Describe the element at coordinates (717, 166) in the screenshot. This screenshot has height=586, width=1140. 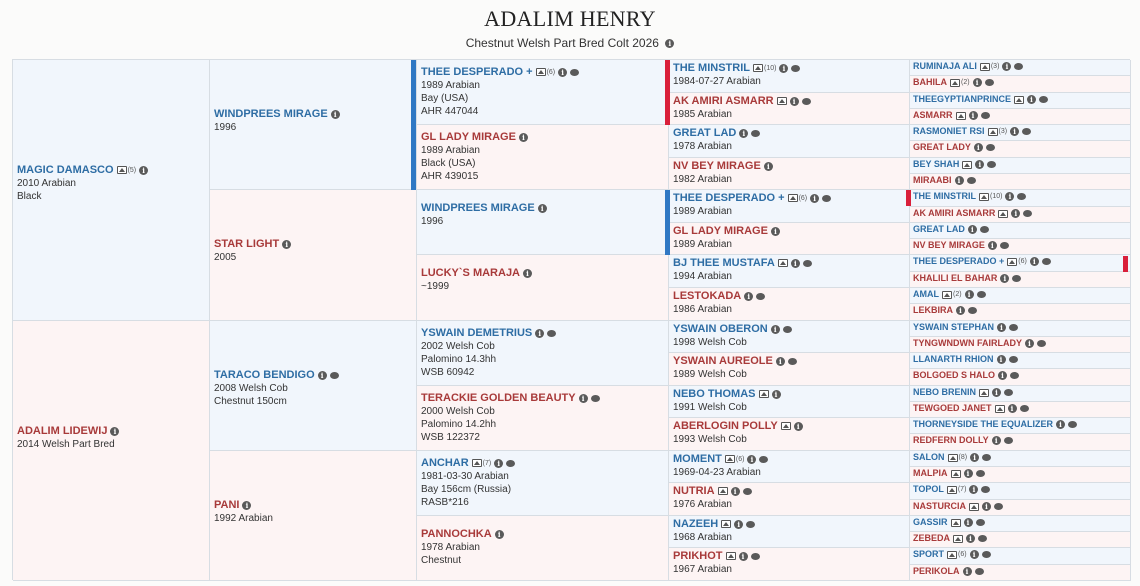
I see `horse-name-link: NV BEY MIRAGE` at that location.